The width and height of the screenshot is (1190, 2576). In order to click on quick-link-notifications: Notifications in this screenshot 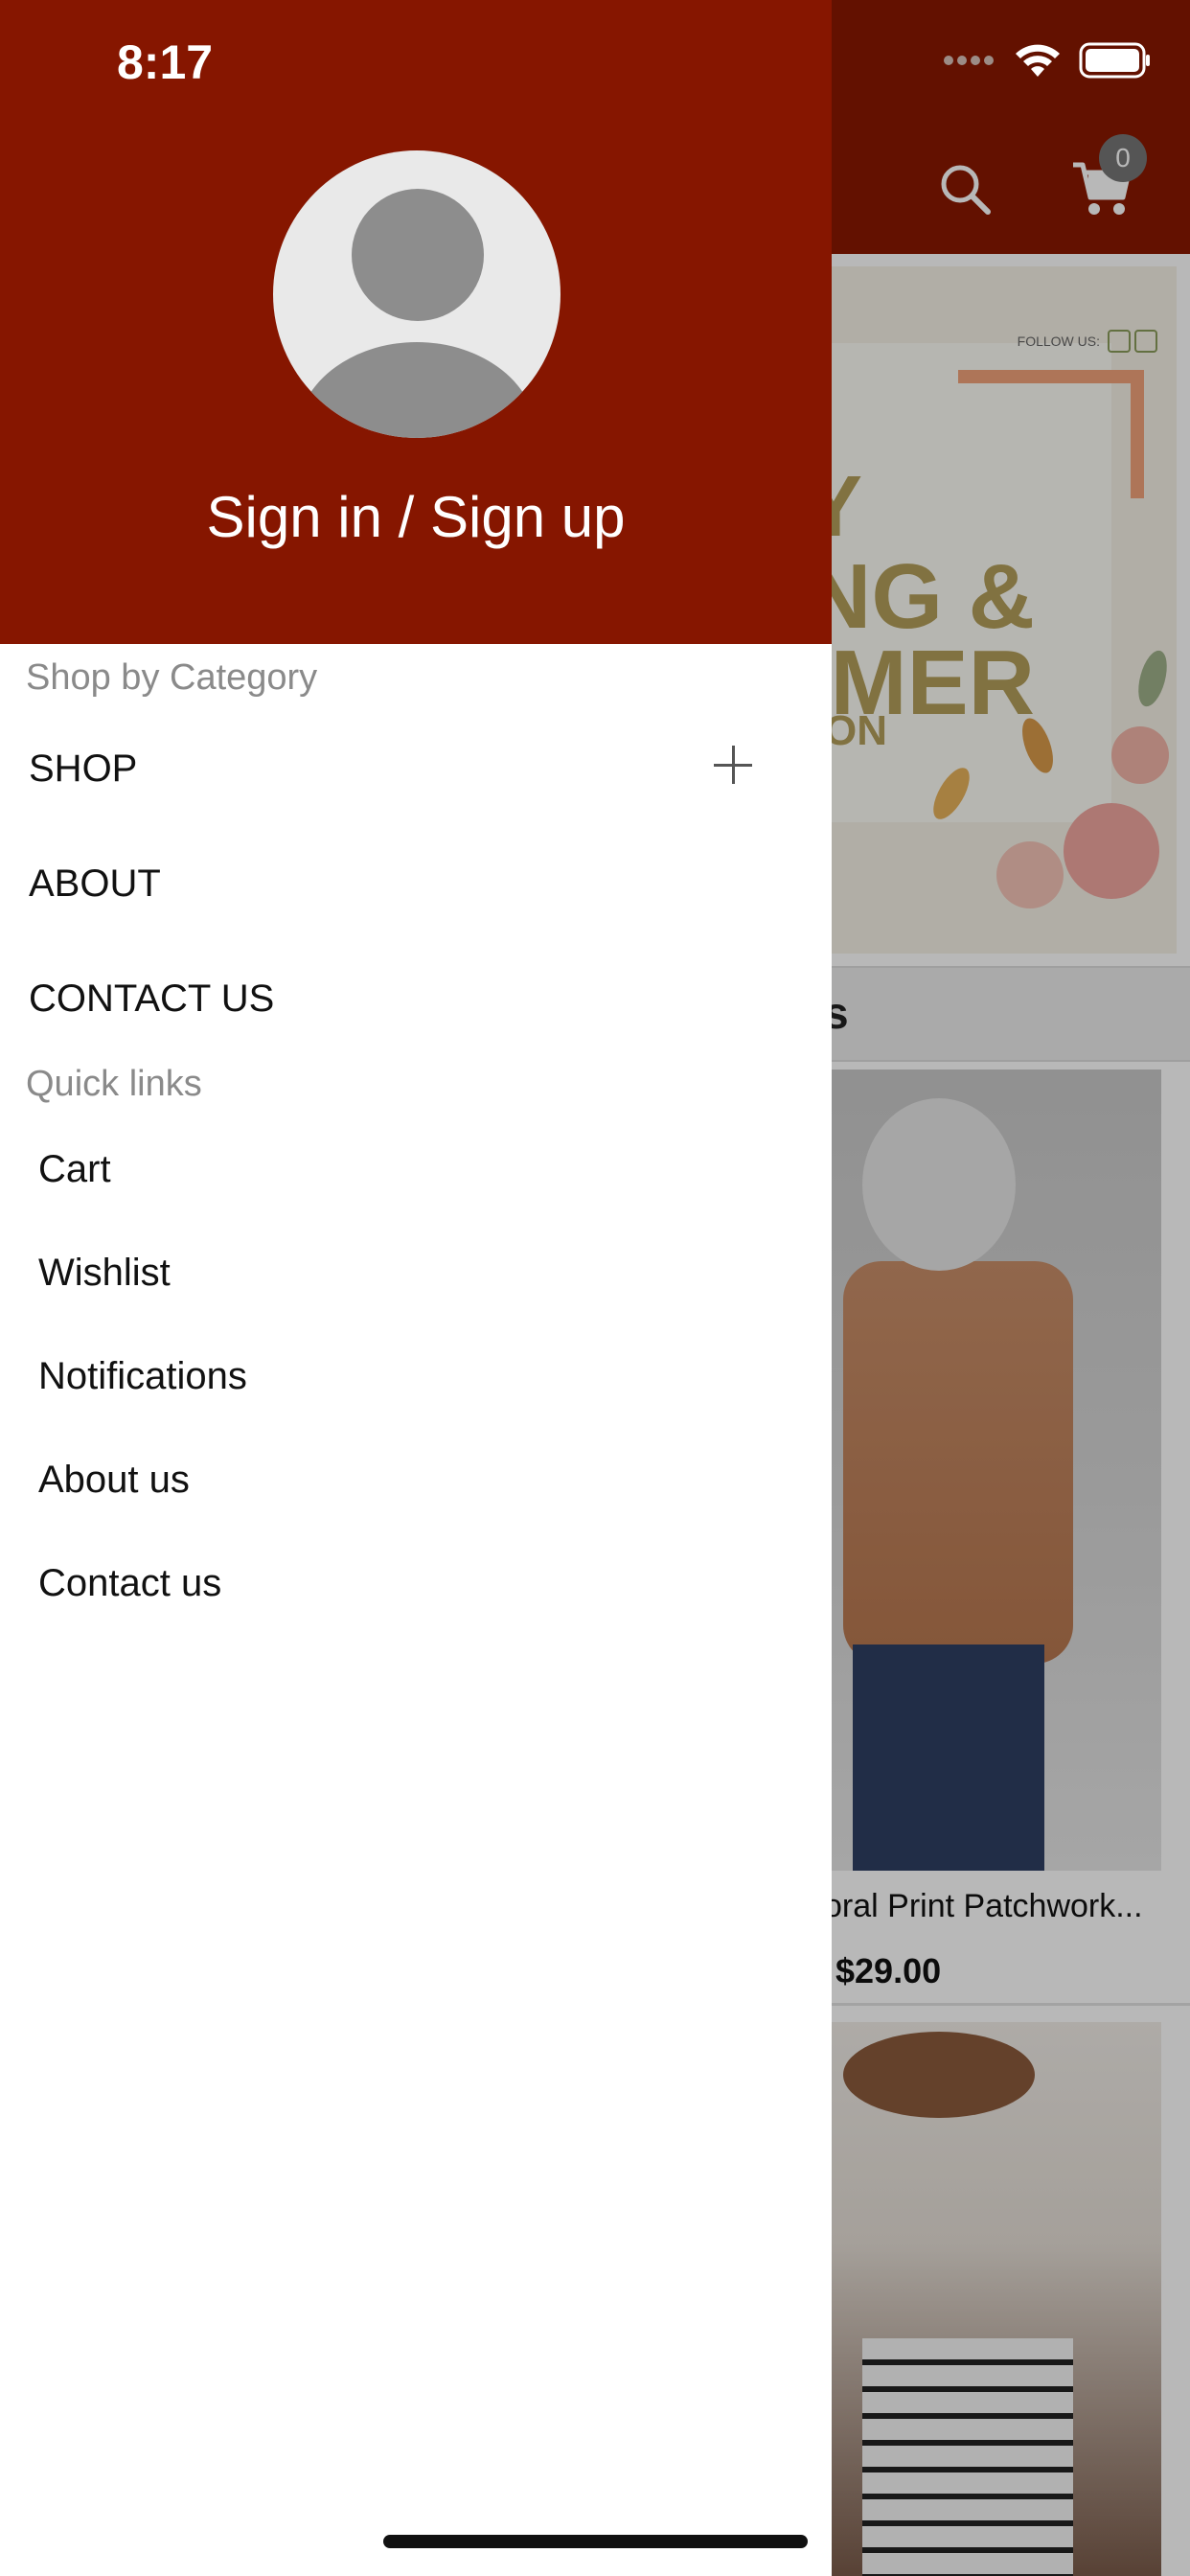, I will do `click(143, 1376)`.